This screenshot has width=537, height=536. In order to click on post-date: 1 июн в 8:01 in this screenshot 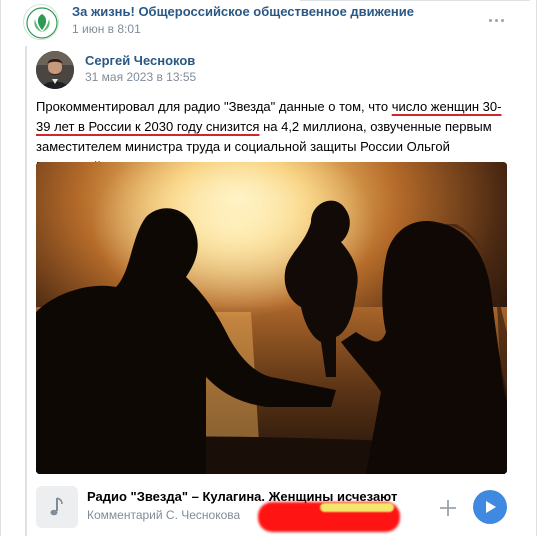, I will do `click(106, 29)`.